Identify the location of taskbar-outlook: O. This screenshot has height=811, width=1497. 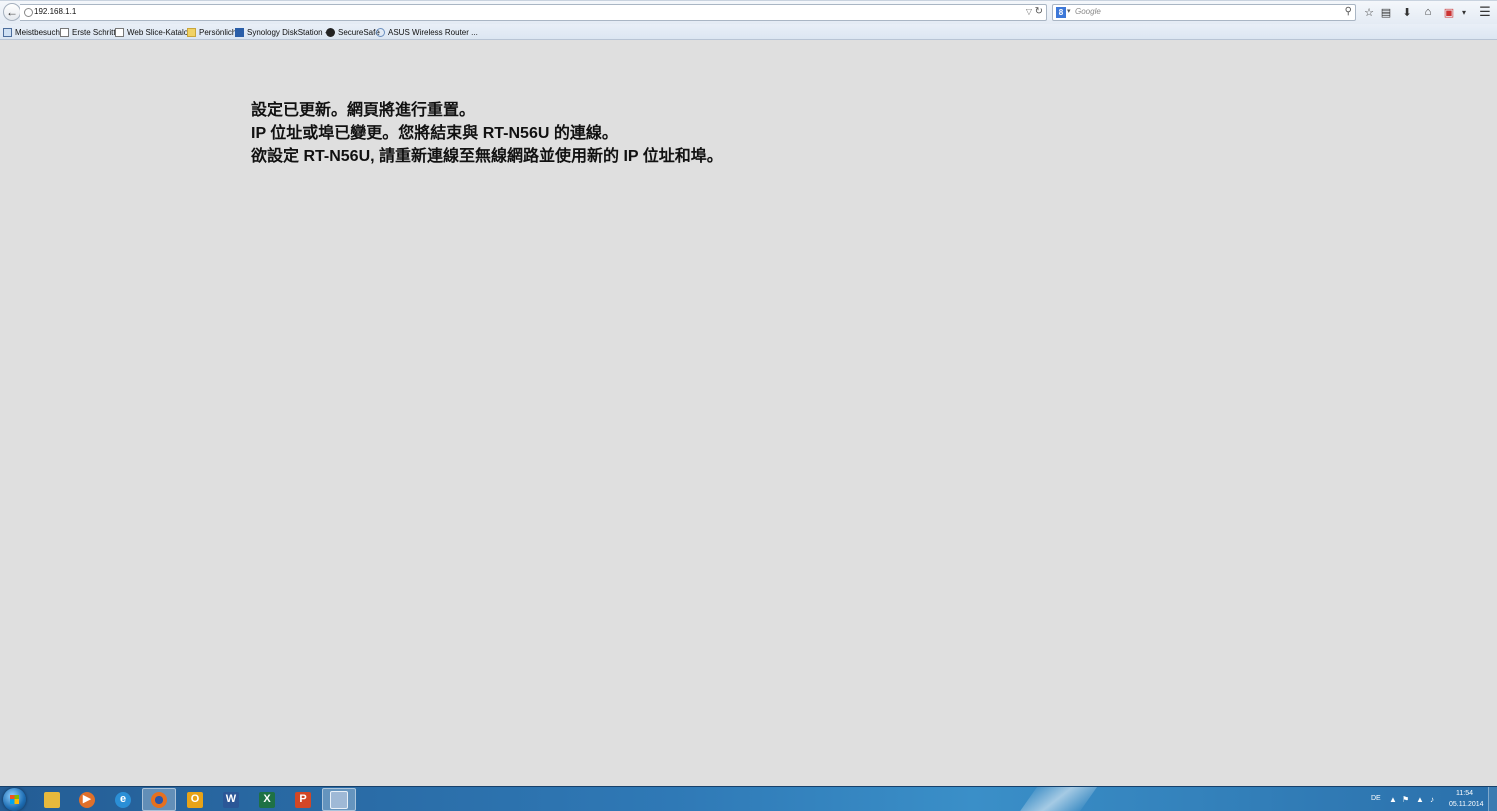
(195, 799).